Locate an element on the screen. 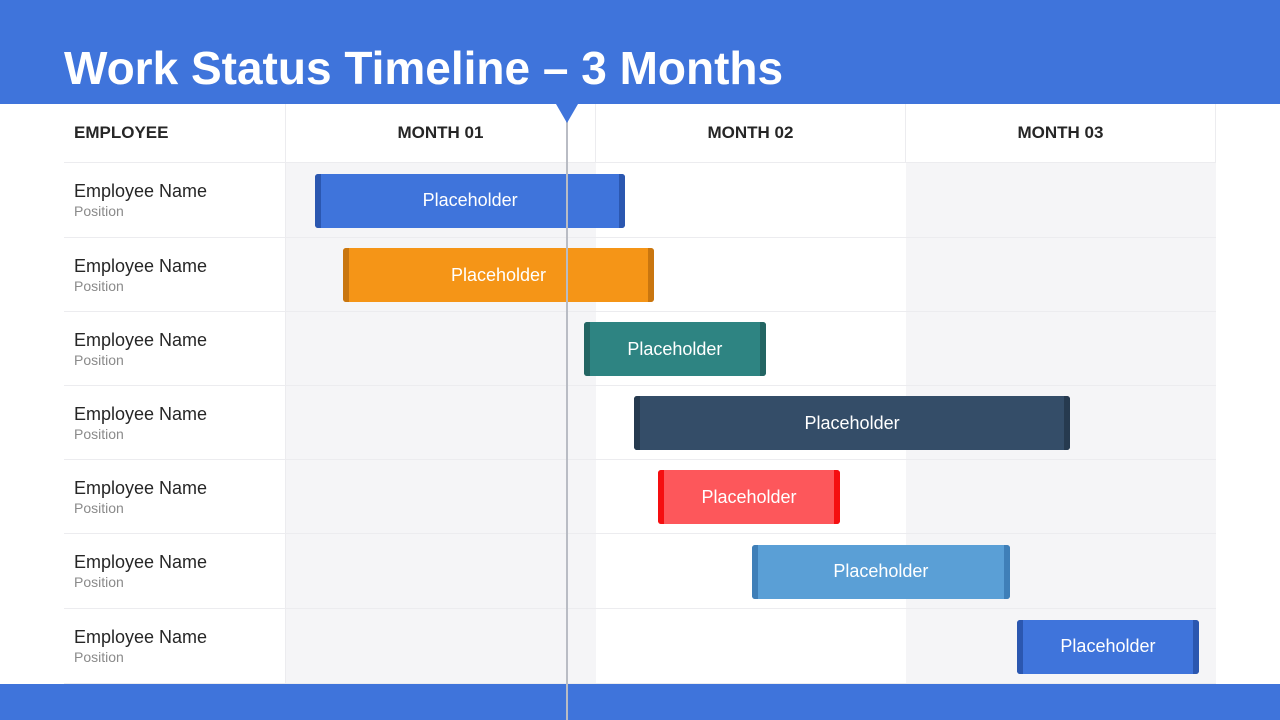  month-02-header: MONTH 02 is located at coordinates (751, 133).